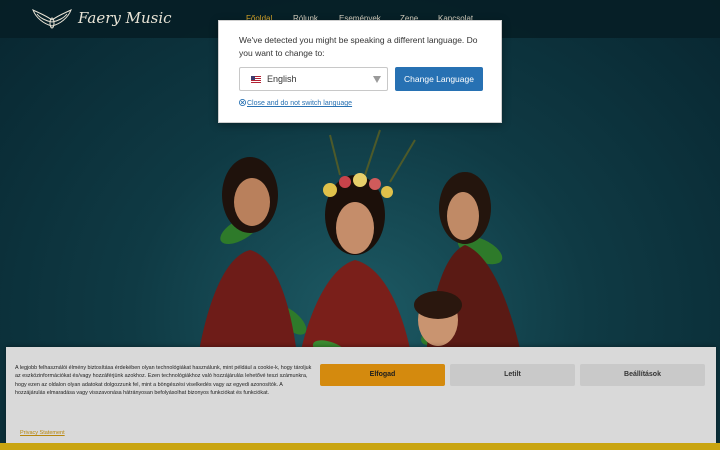  What do you see at coordinates (42, 433) in the screenshot?
I see `privacy-statement-link: Privacy Statement` at bounding box center [42, 433].